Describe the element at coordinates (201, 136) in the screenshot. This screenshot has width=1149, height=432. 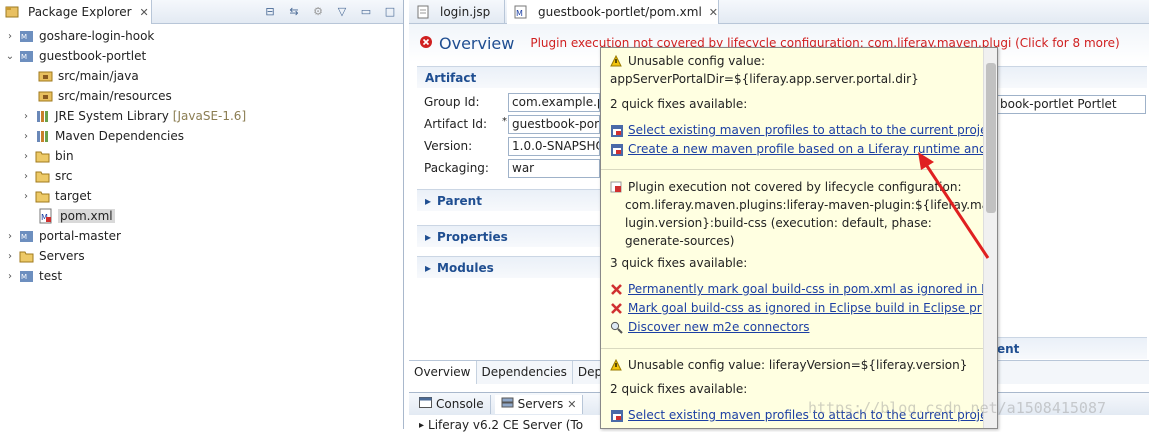
I see `tree-item-maven-dependencies: › Maven Dependencies` at that location.